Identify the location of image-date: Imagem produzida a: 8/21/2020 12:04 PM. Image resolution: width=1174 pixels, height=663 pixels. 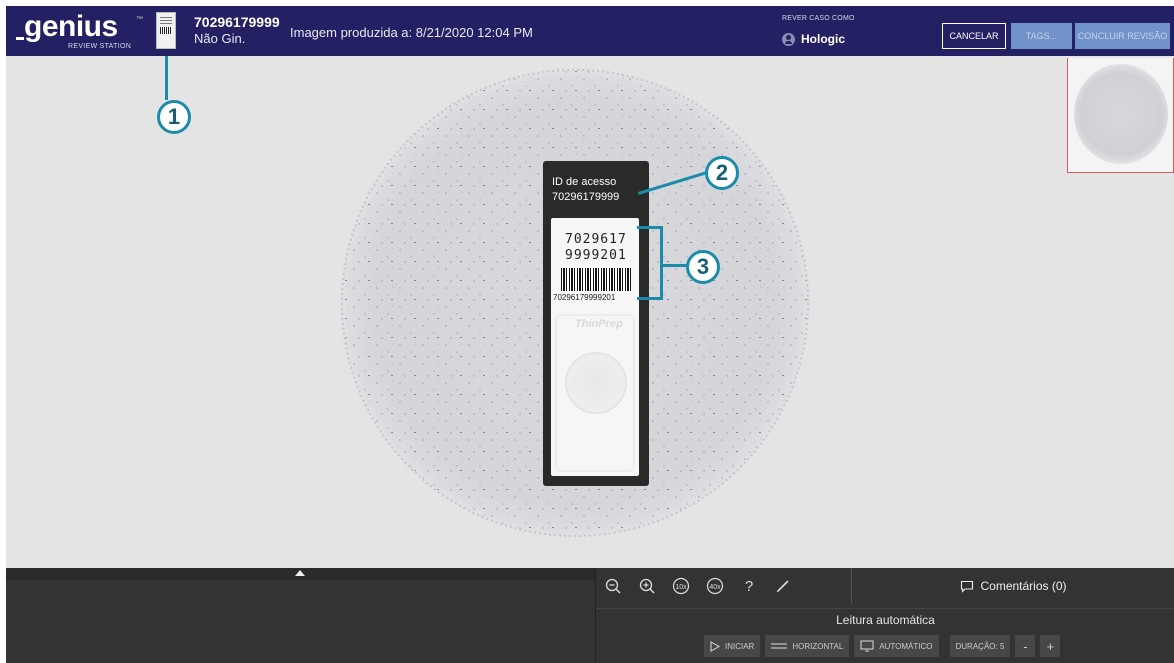
(411, 32).